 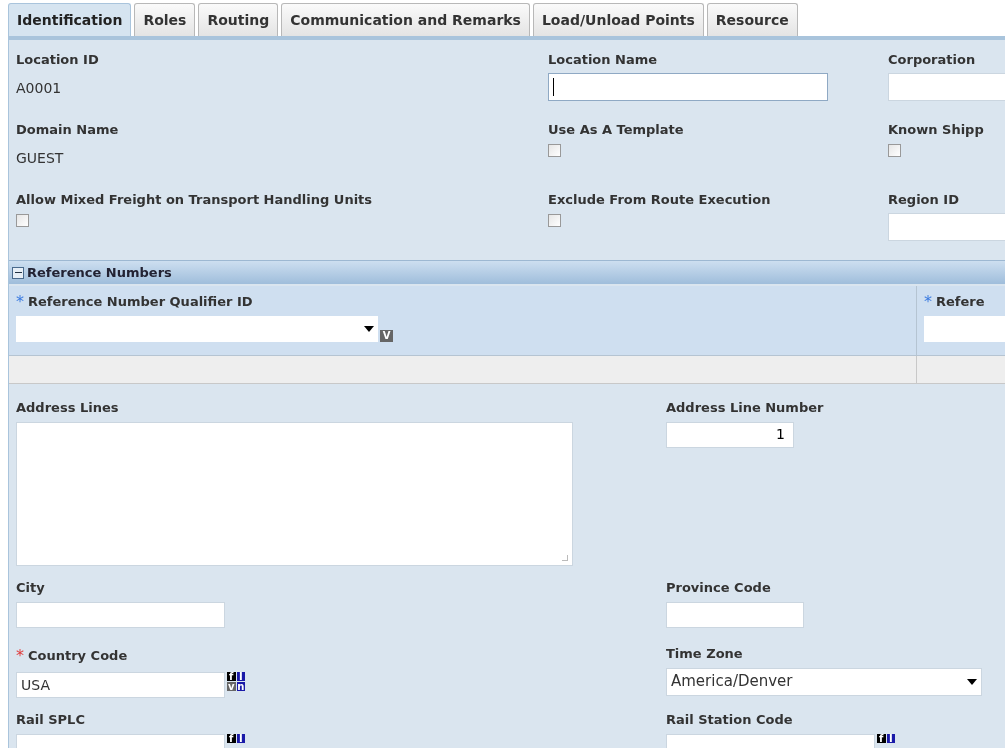 What do you see at coordinates (824, 681) in the screenshot?
I see `time-zone-dropdown: America/Denver` at bounding box center [824, 681].